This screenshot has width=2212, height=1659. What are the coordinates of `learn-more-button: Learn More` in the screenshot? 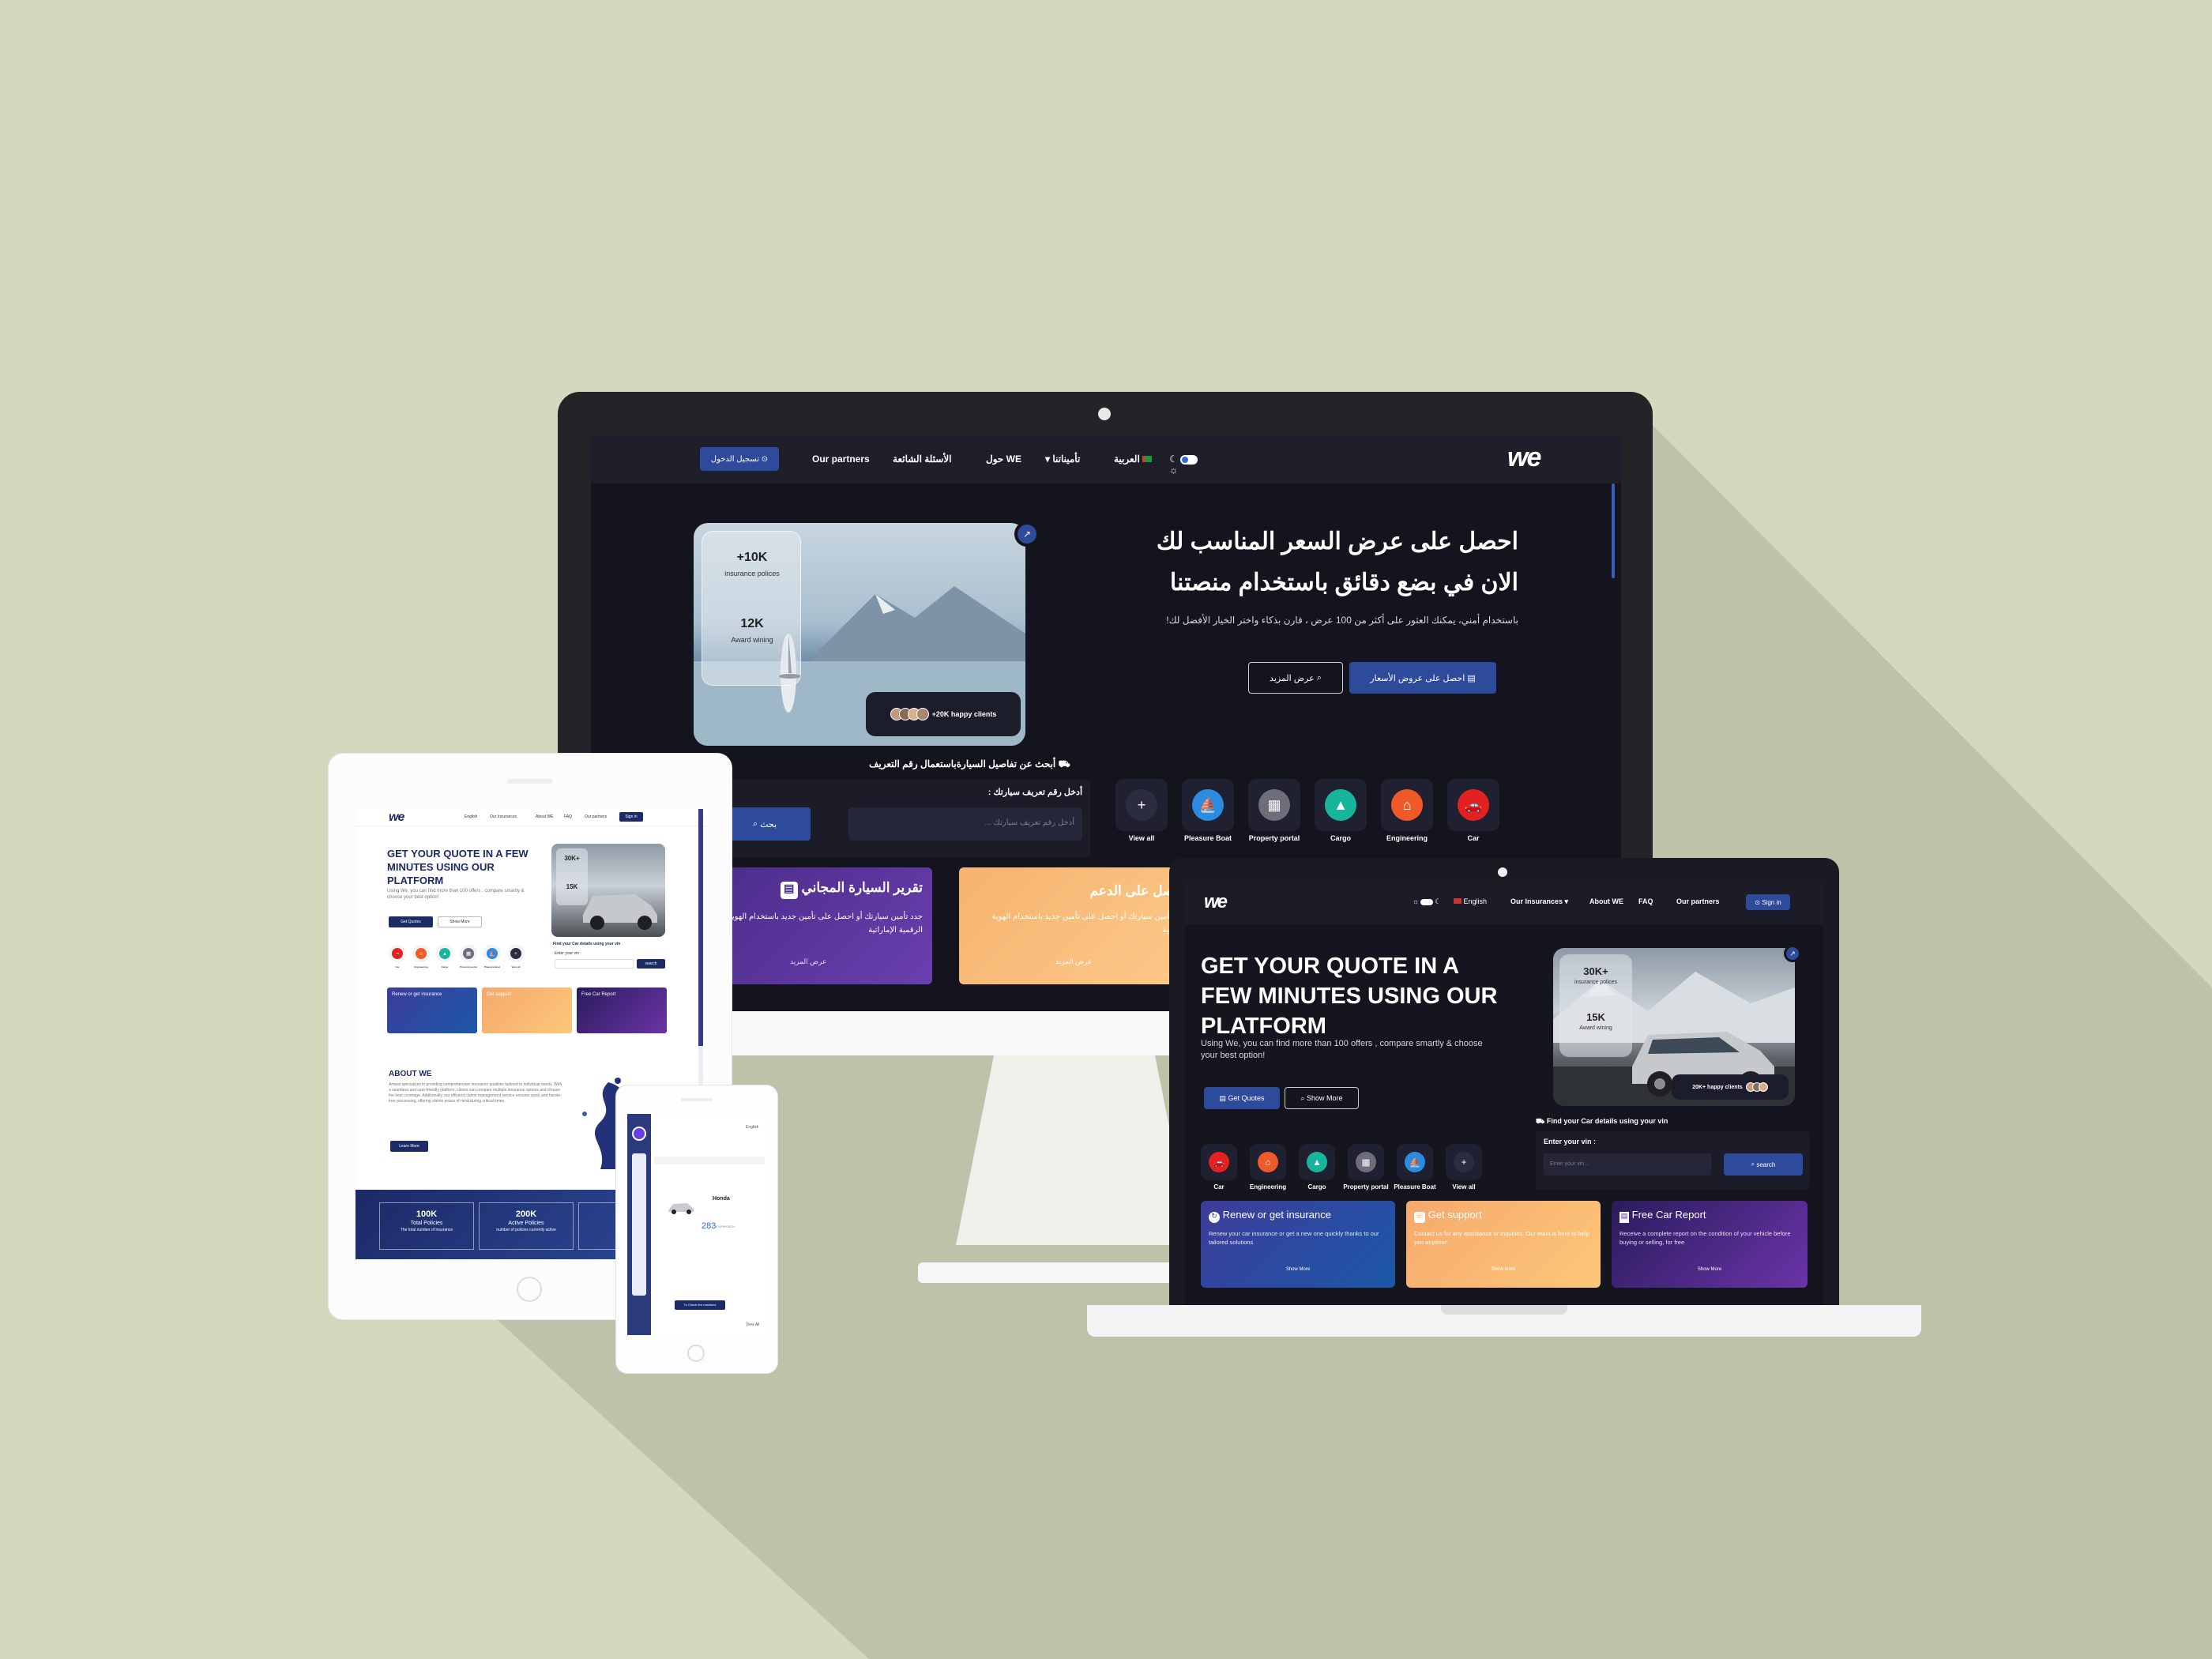 It's located at (409, 1147).